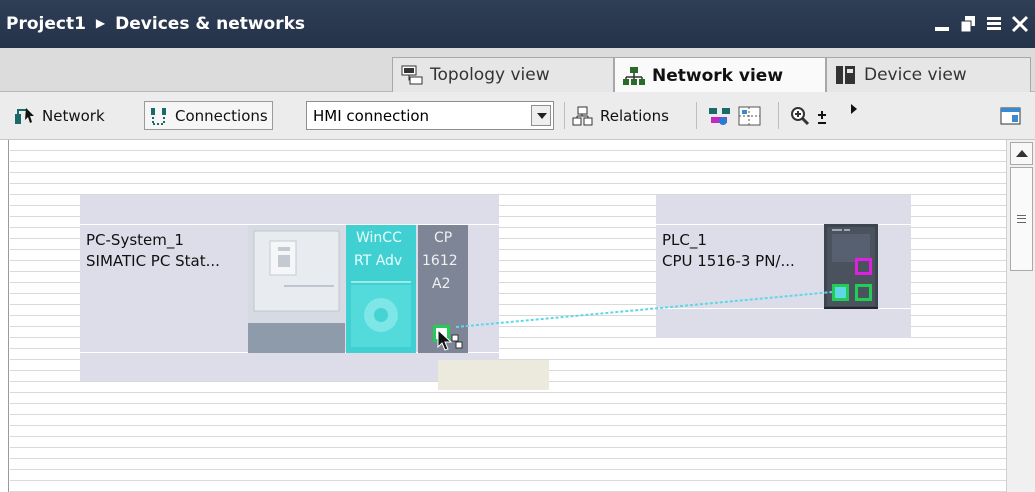 Image resolution: width=1035 pixels, height=492 pixels. What do you see at coordinates (1021, 219) in the screenshot?
I see `scroll-thumb` at bounding box center [1021, 219].